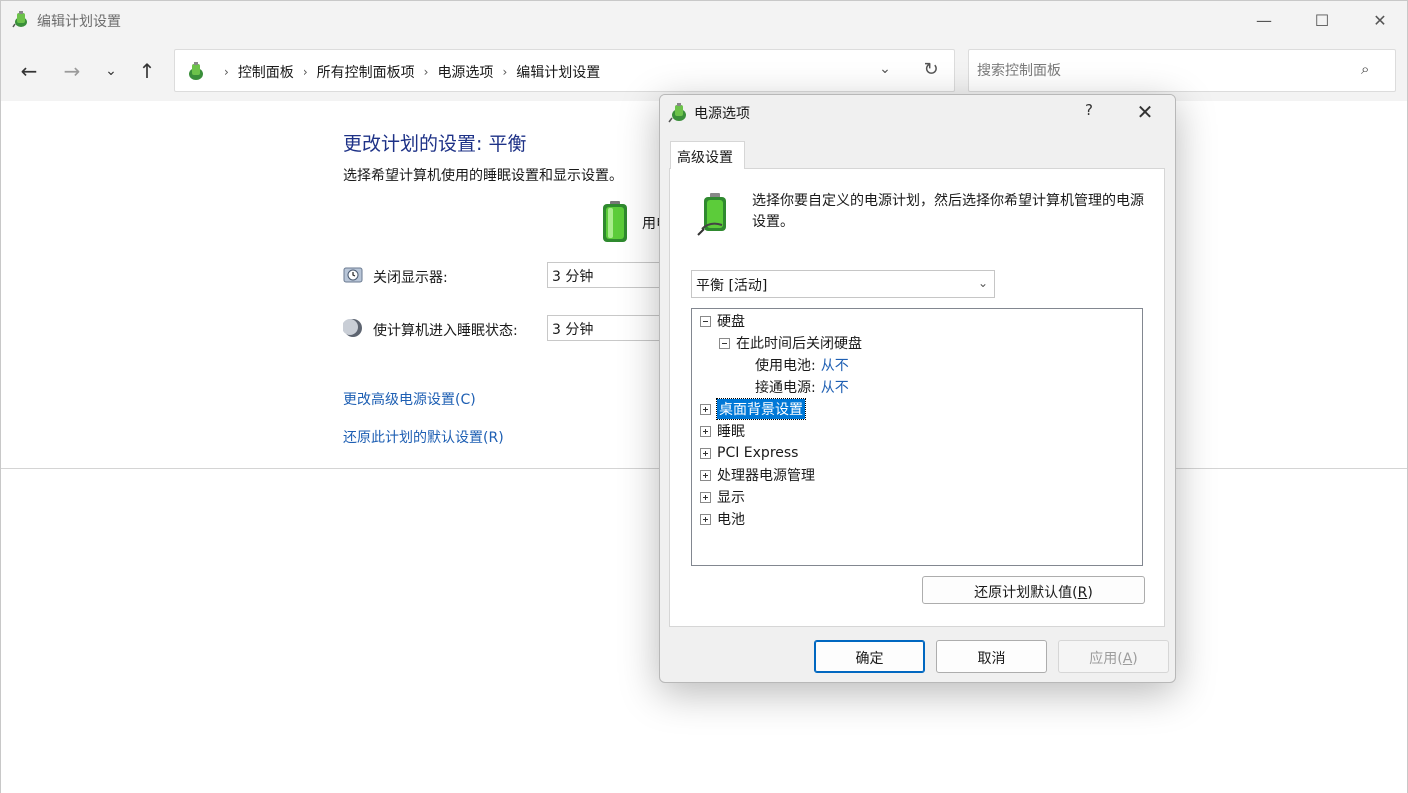  What do you see at coordinates (704, 20) in the screenshot?
I see `title-bar: 编辑计划设置 — ☐ ✕` at bounding box center [704, 20].